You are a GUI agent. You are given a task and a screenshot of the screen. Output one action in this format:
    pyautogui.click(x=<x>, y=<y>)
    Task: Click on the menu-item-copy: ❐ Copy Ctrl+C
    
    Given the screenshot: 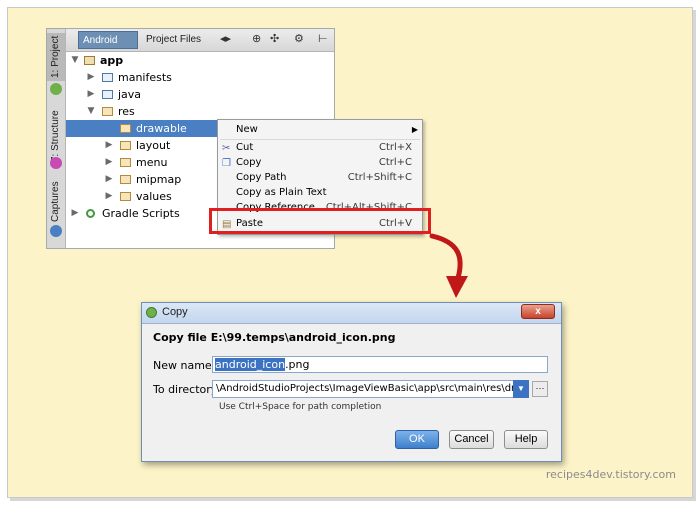 What is the action you would take?
    pyautogui.click(x=320, y=162)
    